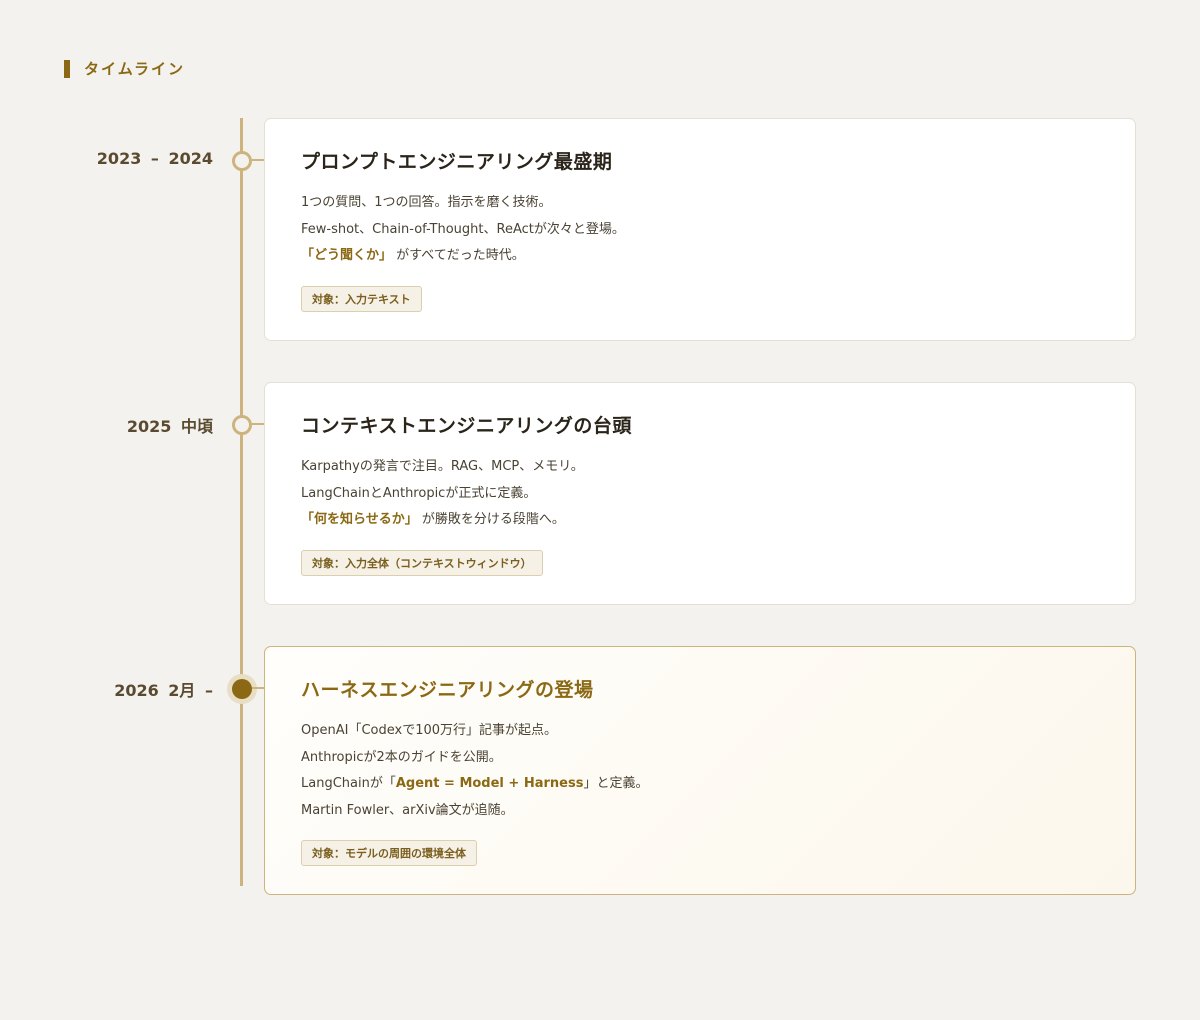  Describe the element at coordinates (359, 519) in the screenshot. I see `highlight-text: 「何を知らせるか」` at that location.